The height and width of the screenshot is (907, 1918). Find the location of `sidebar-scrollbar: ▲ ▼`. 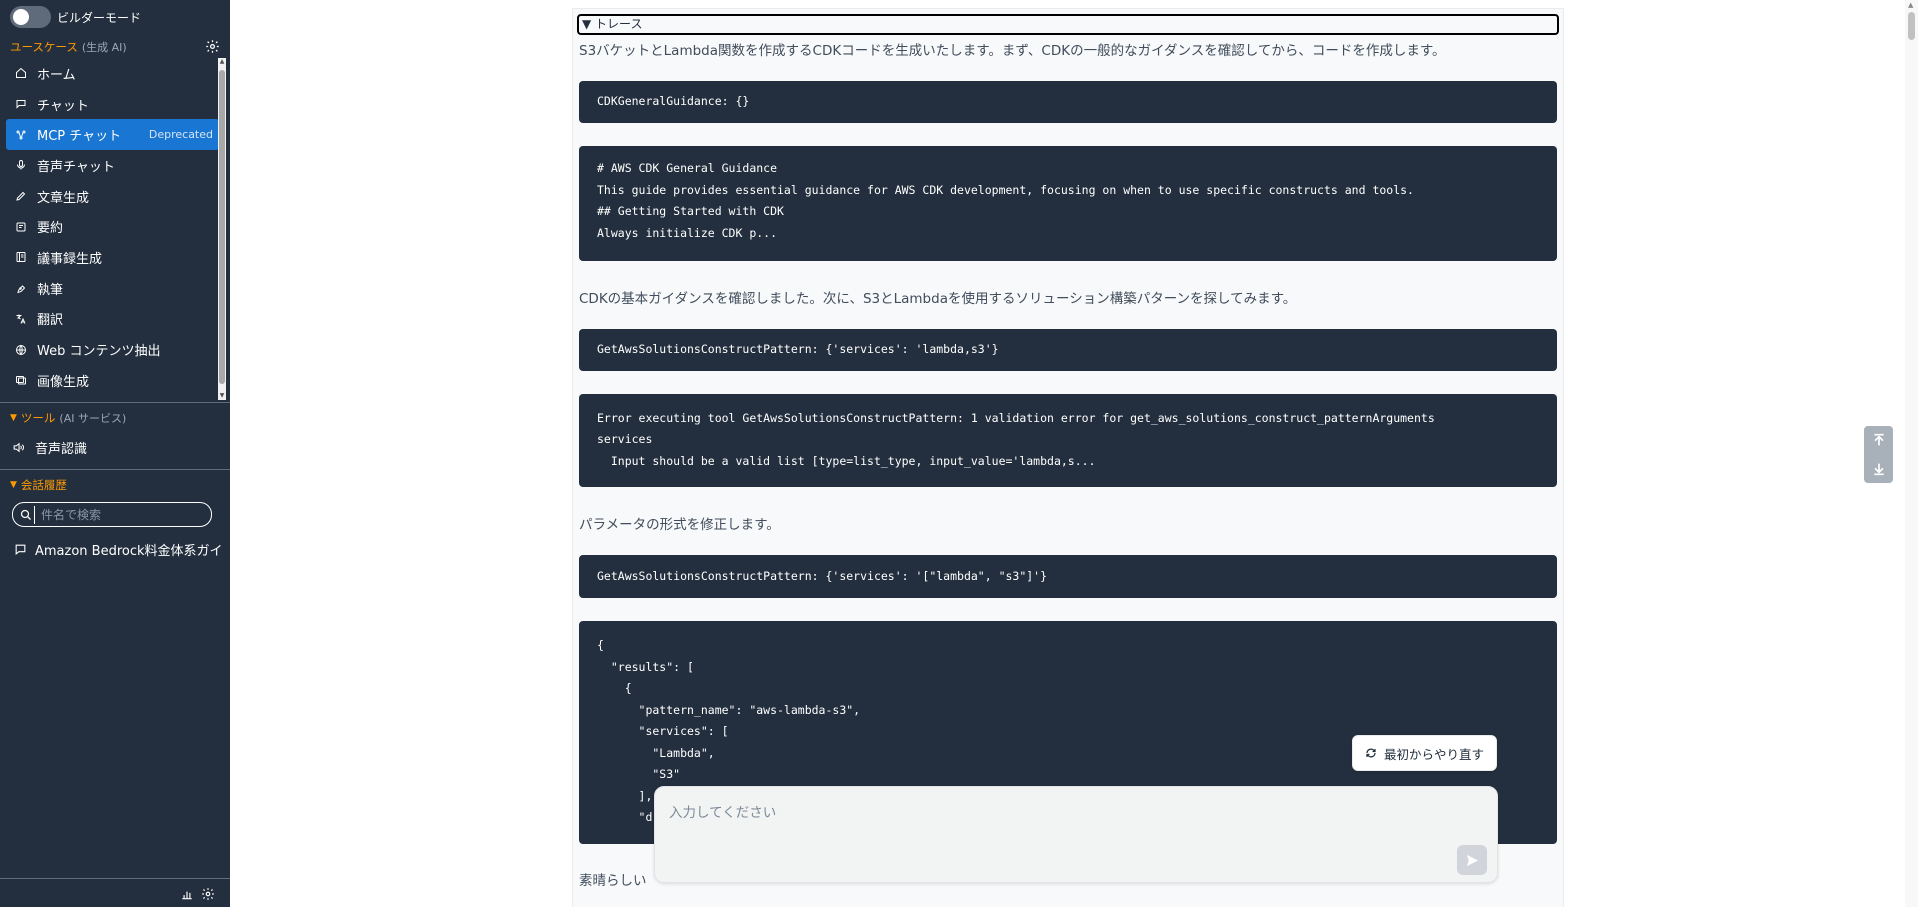

sidebar-scrollbar: ▲ ▼ is located at coordinates (222, 229).